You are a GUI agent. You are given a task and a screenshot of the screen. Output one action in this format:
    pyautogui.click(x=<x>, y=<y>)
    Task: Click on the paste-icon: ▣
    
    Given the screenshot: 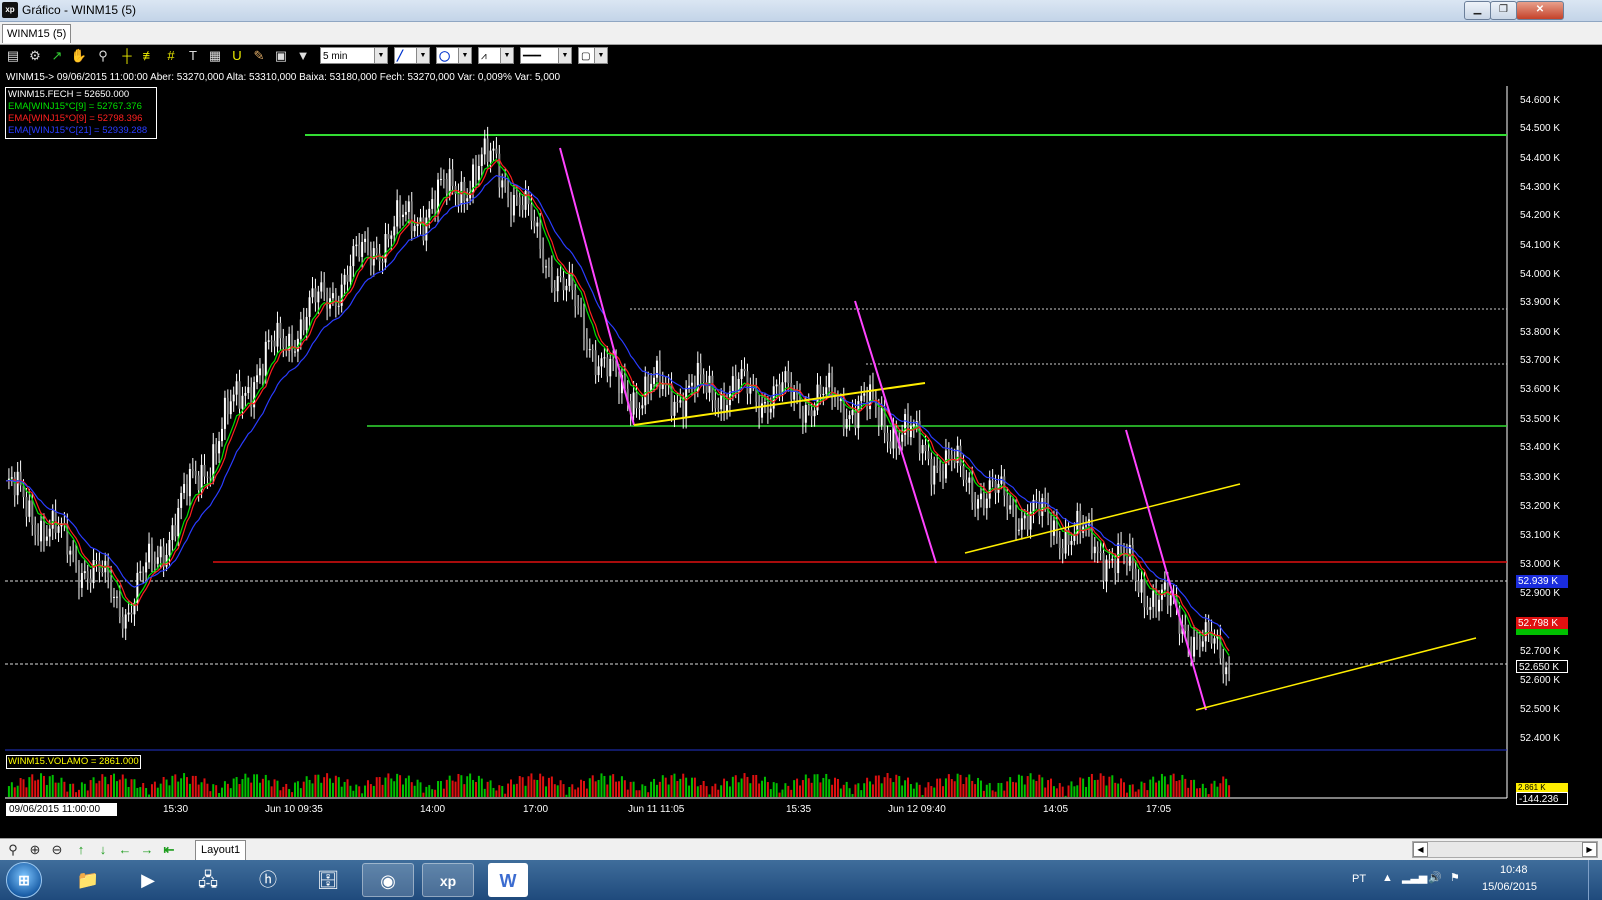 What is the action you would take?
    pyautogui.click(x=281, y=56)
    